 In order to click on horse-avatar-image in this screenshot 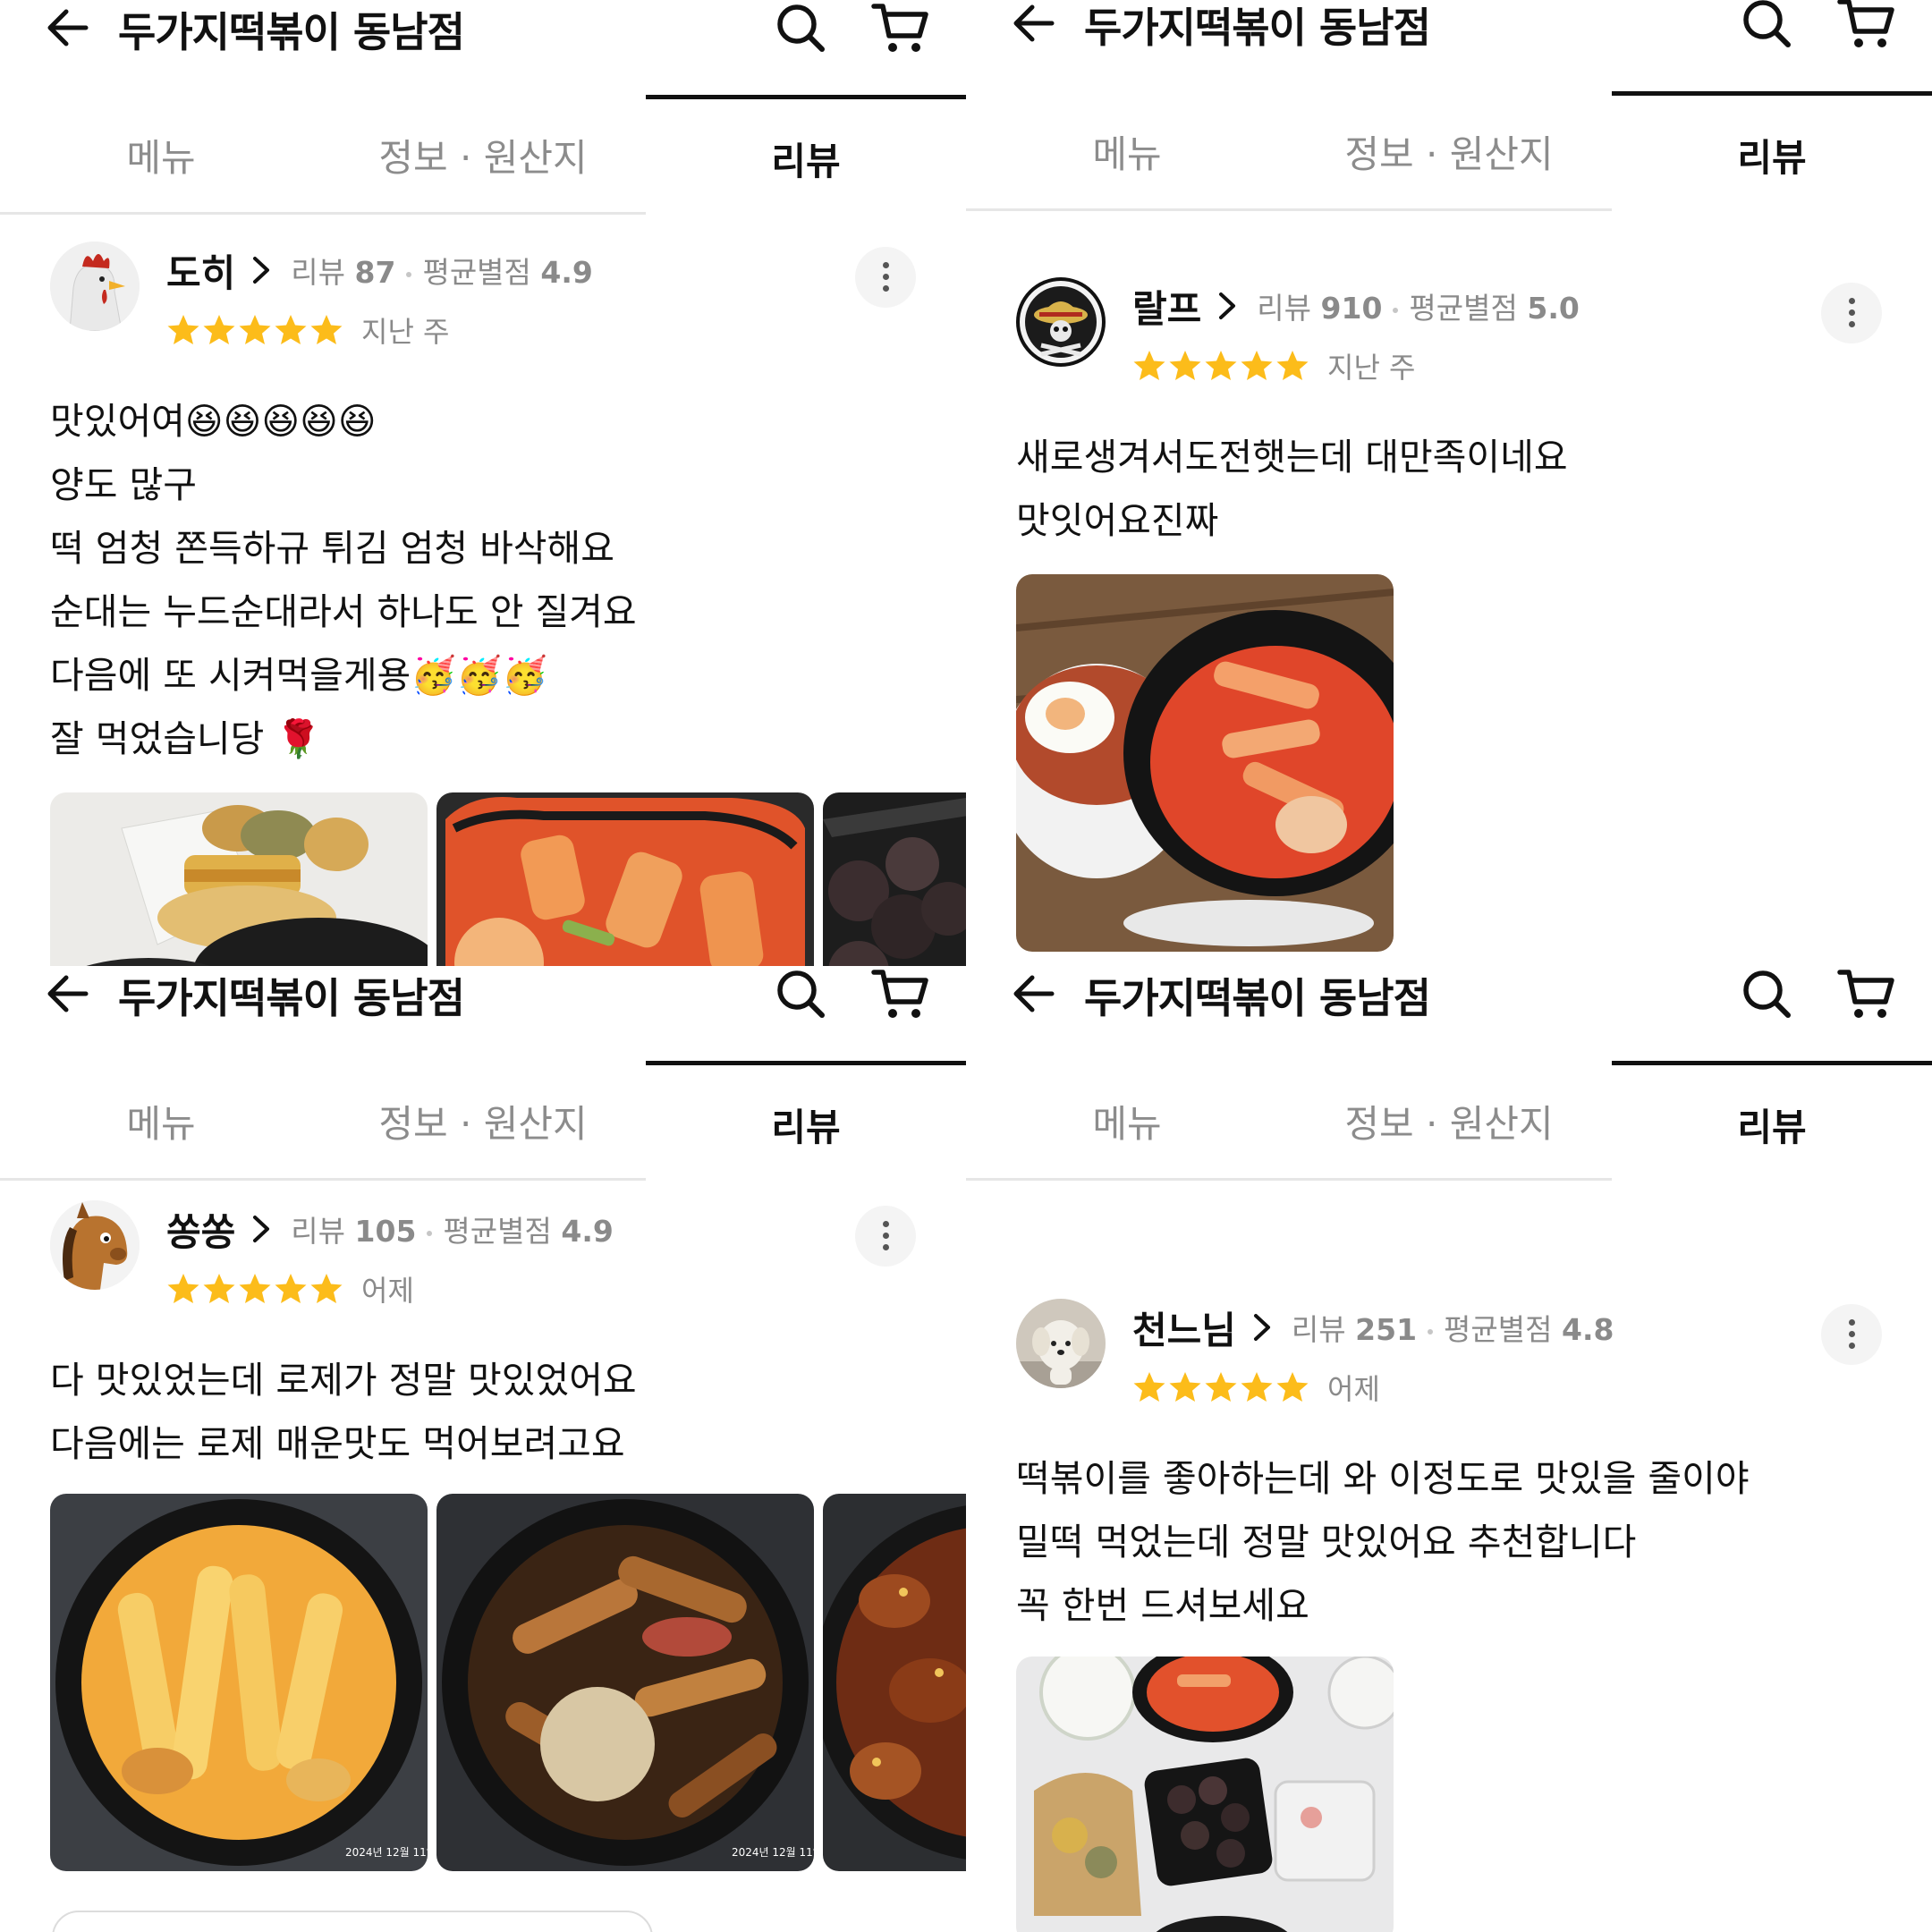, I will do `click(95, 1245)`.